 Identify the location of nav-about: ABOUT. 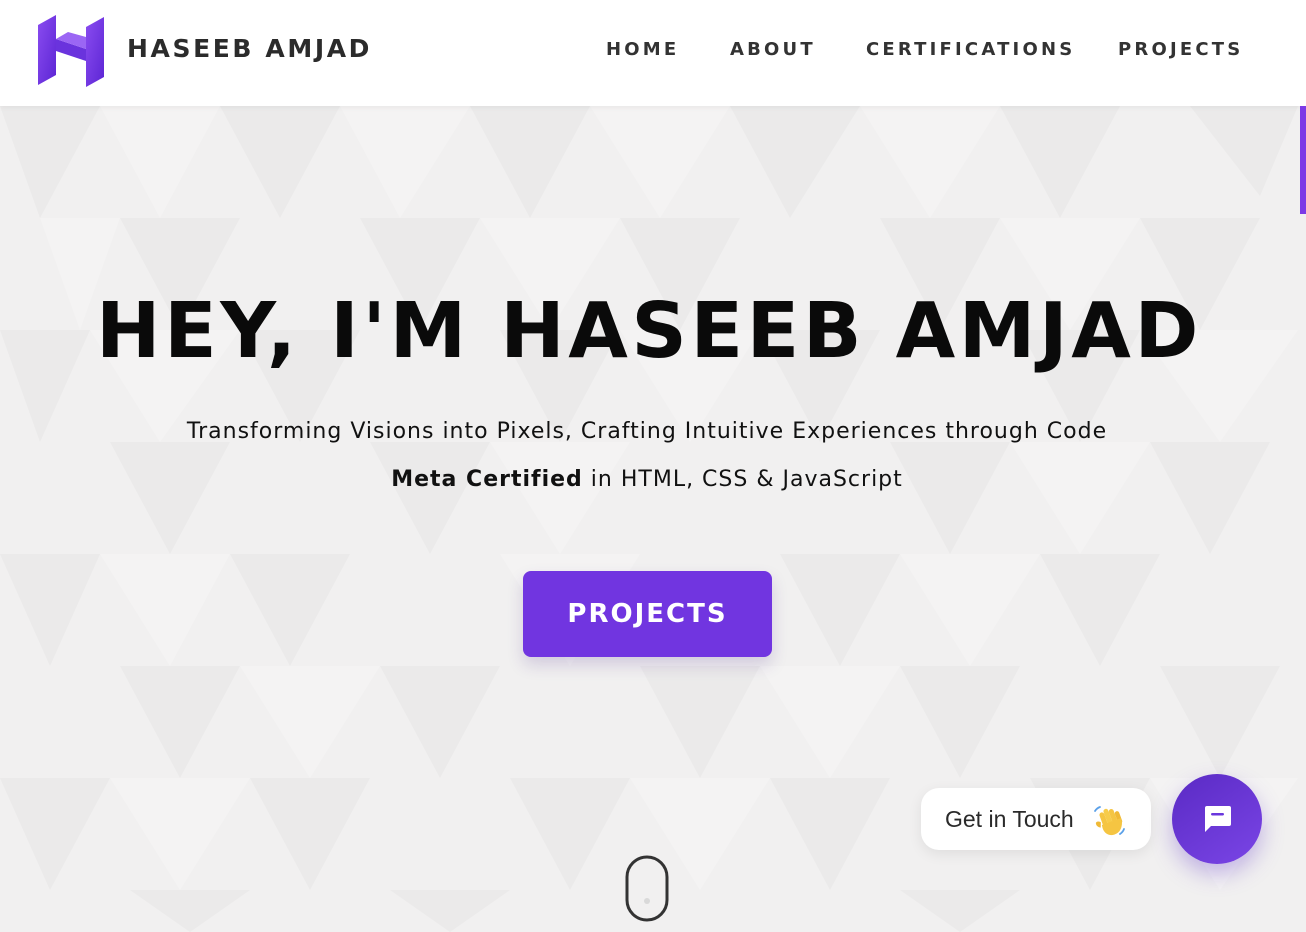
(773, 49).